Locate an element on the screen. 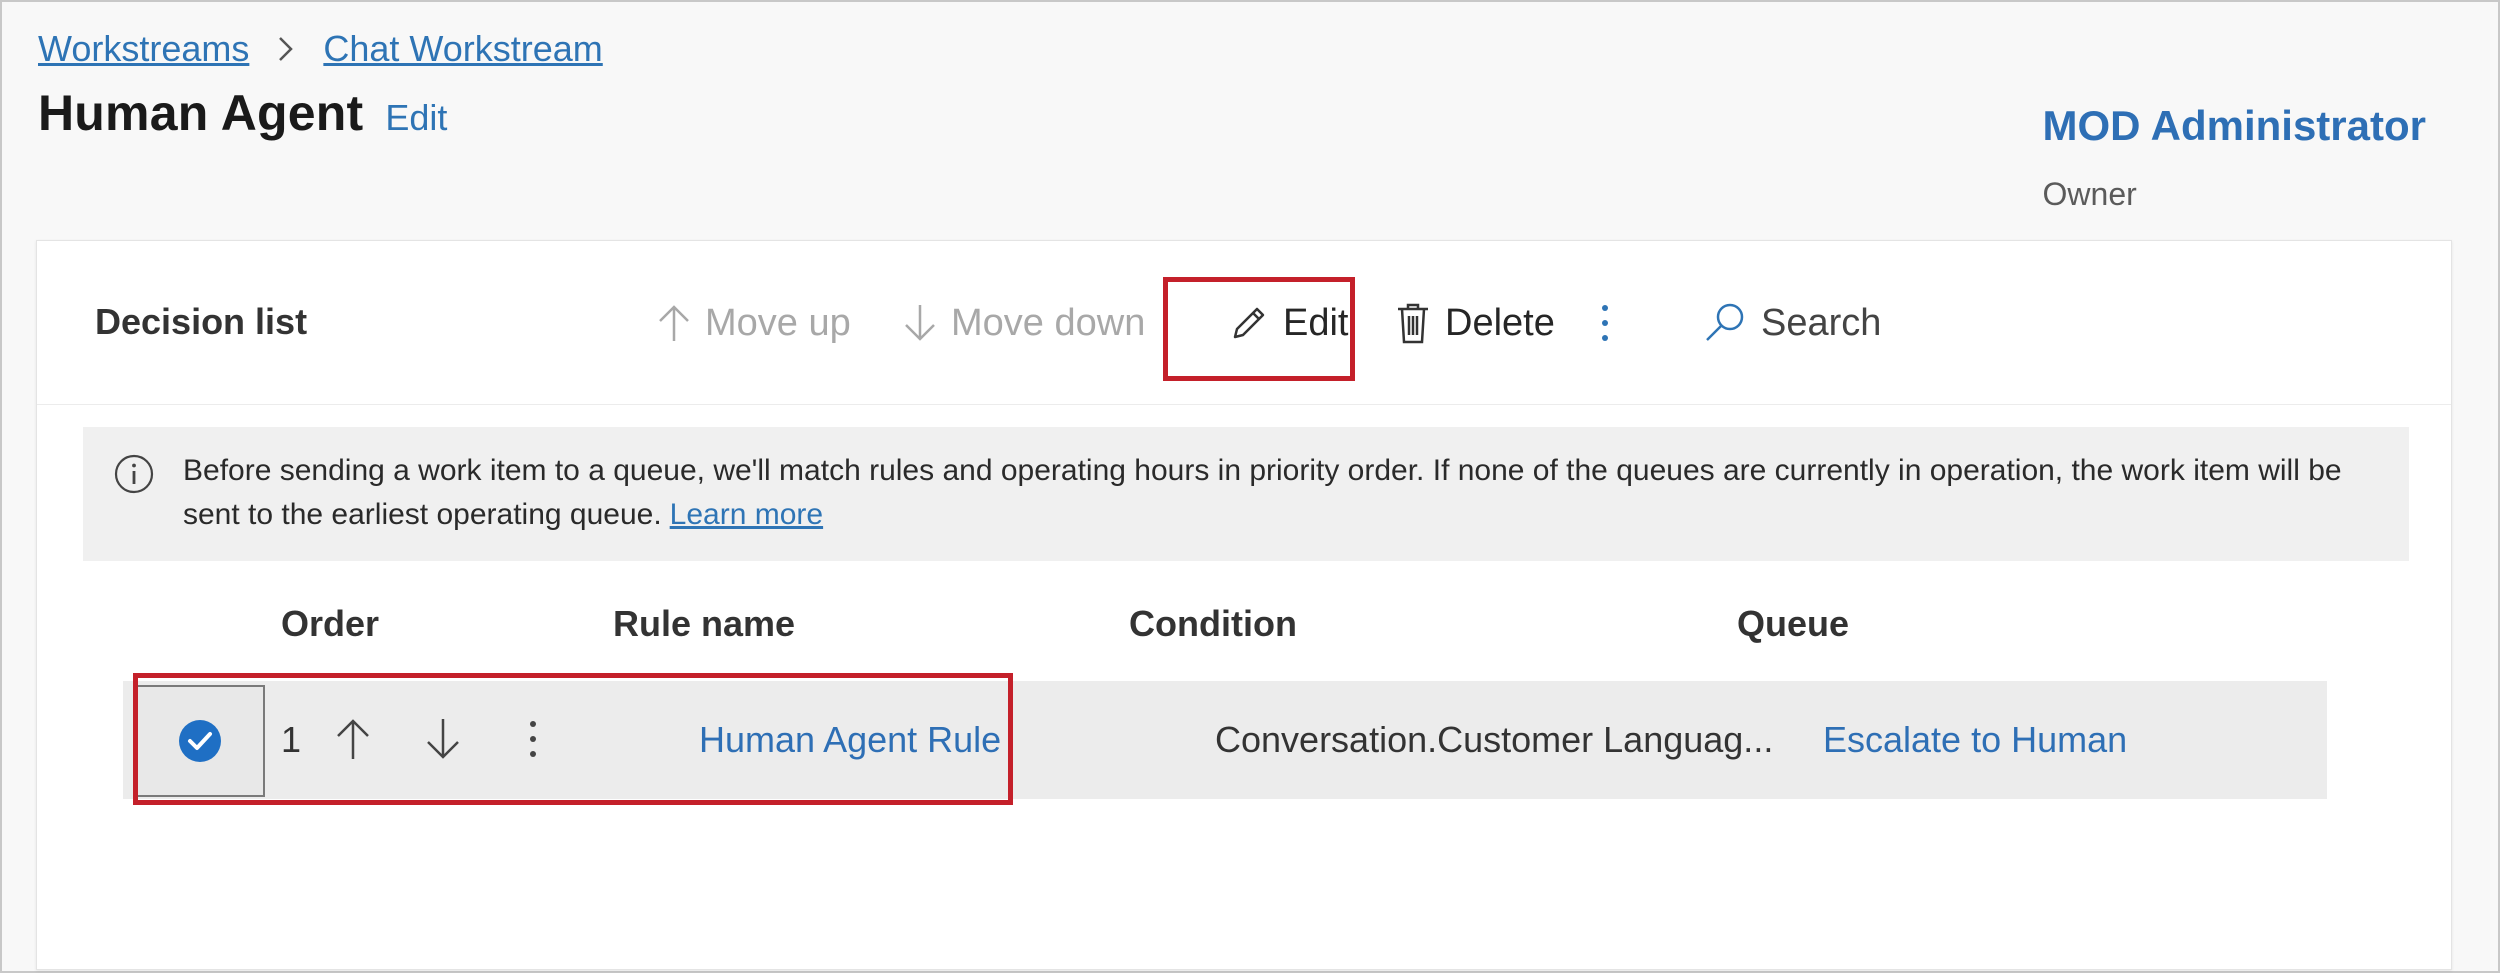 The image size is (2500, 973). delete-button: Delete is located at coordinates (1474, 323).